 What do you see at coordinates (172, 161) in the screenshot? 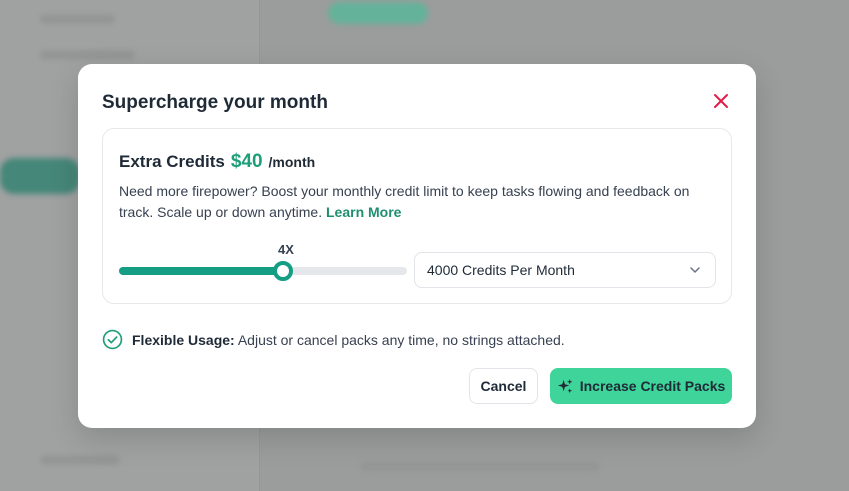
I see `card-title: Extra Credits` at bounding box center [172, 161].